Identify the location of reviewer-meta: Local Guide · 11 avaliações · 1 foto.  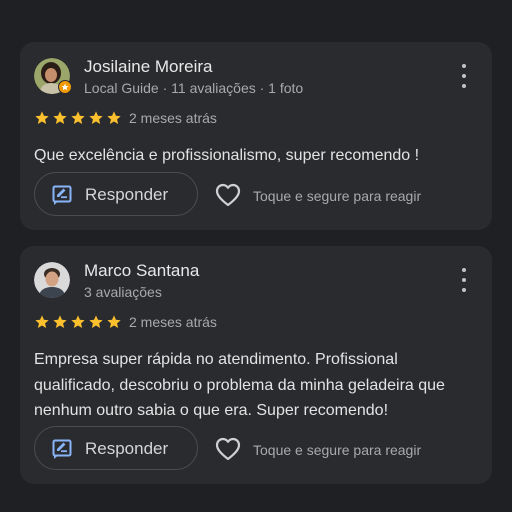
(194, 88).